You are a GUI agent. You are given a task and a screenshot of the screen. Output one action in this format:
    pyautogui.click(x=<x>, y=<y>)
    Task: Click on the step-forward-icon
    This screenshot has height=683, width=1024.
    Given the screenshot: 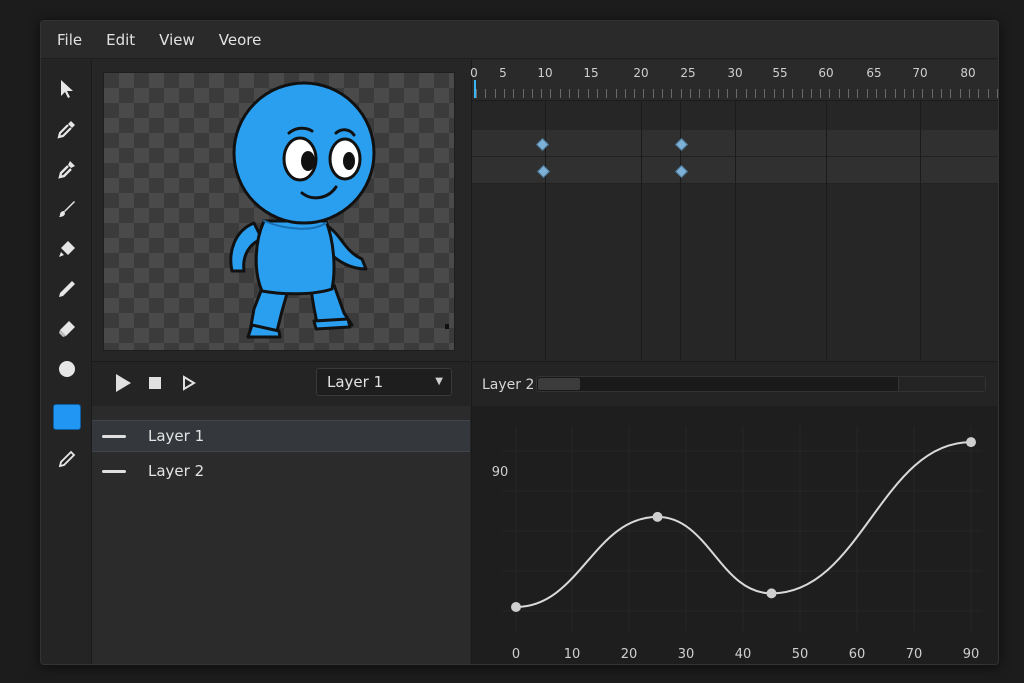 What is the action you would take?
    pyautogui.click(x=189, y=383)
    